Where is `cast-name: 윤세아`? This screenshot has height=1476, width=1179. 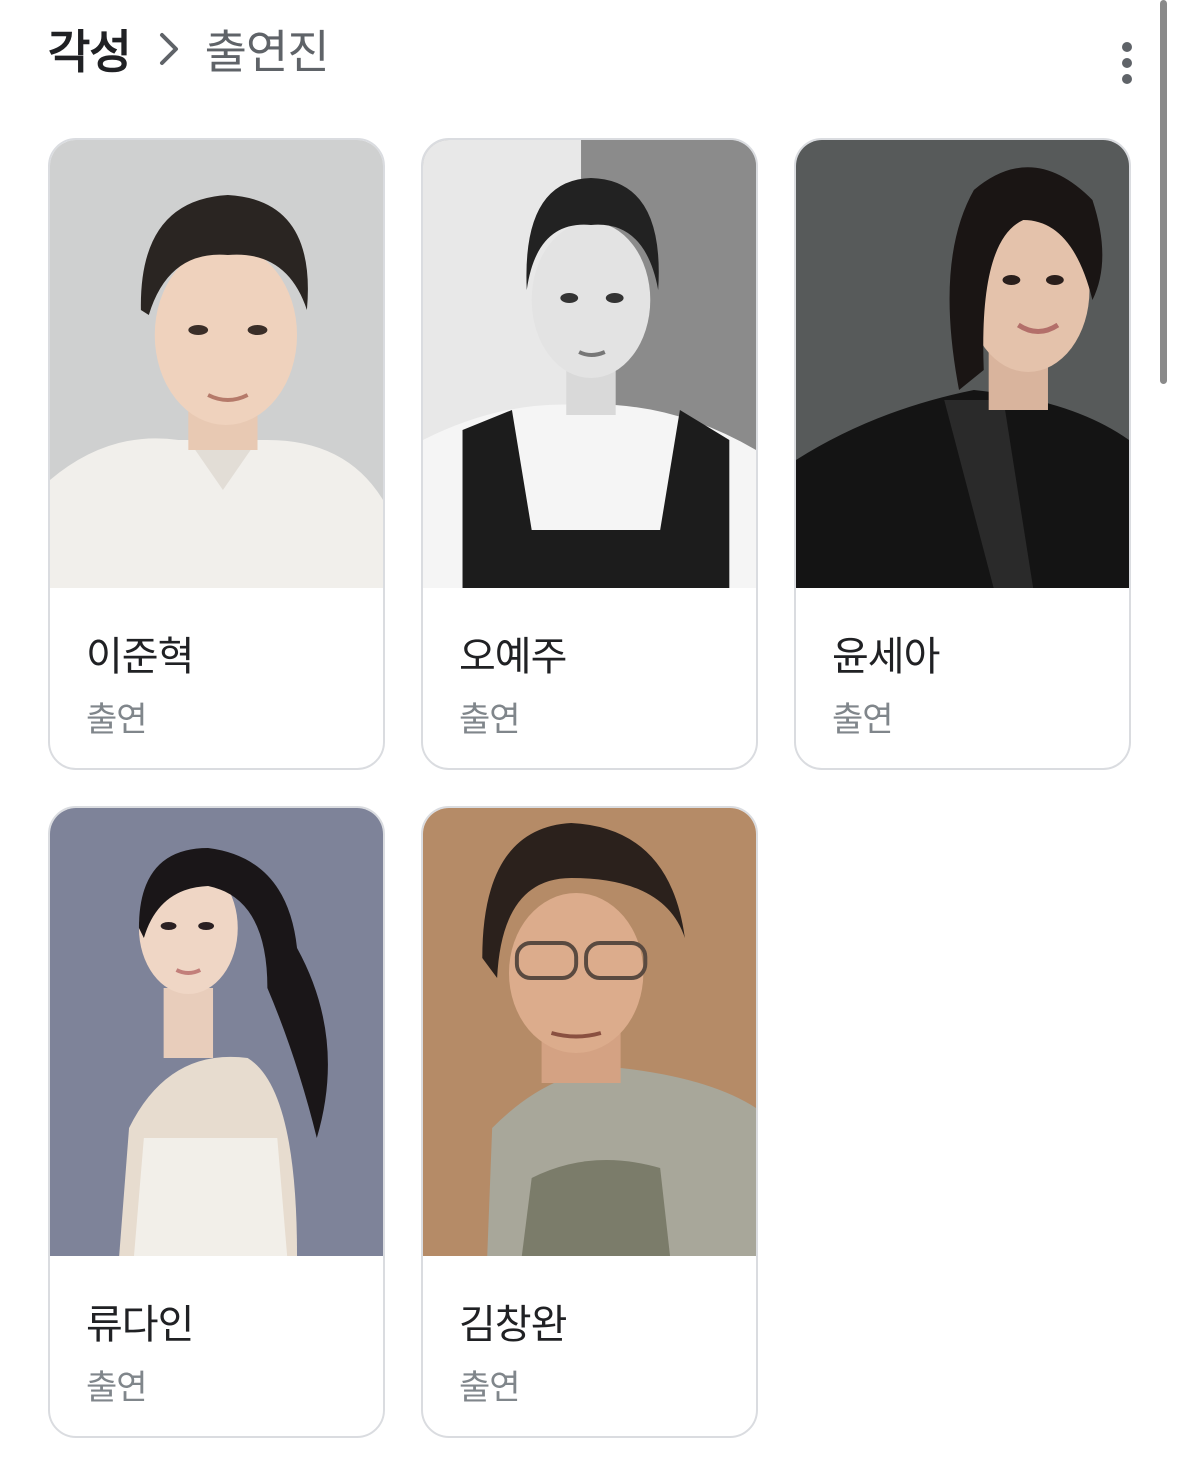 cast-name: 윤세아 is located at coordinates (886, 657).